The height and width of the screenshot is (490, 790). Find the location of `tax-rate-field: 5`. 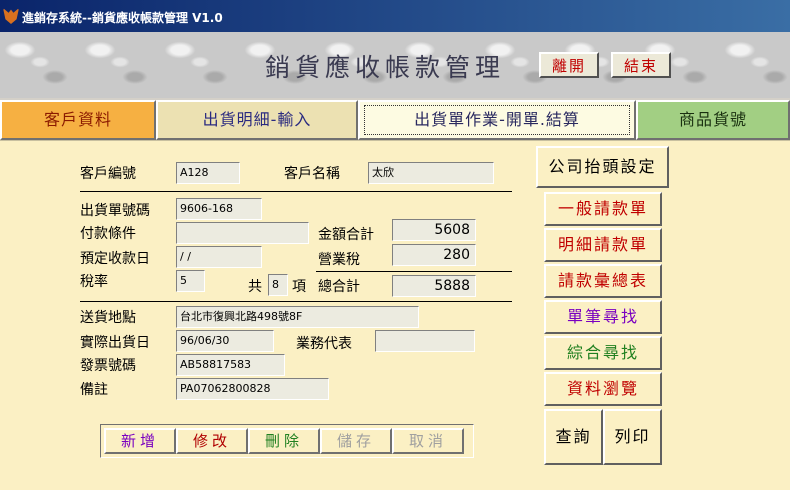

tax-rate-field: 5 is located at coordinates (190, 281).